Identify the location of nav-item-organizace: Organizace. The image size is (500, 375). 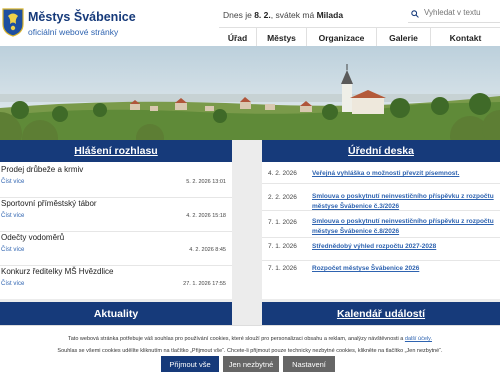
(342, 37).